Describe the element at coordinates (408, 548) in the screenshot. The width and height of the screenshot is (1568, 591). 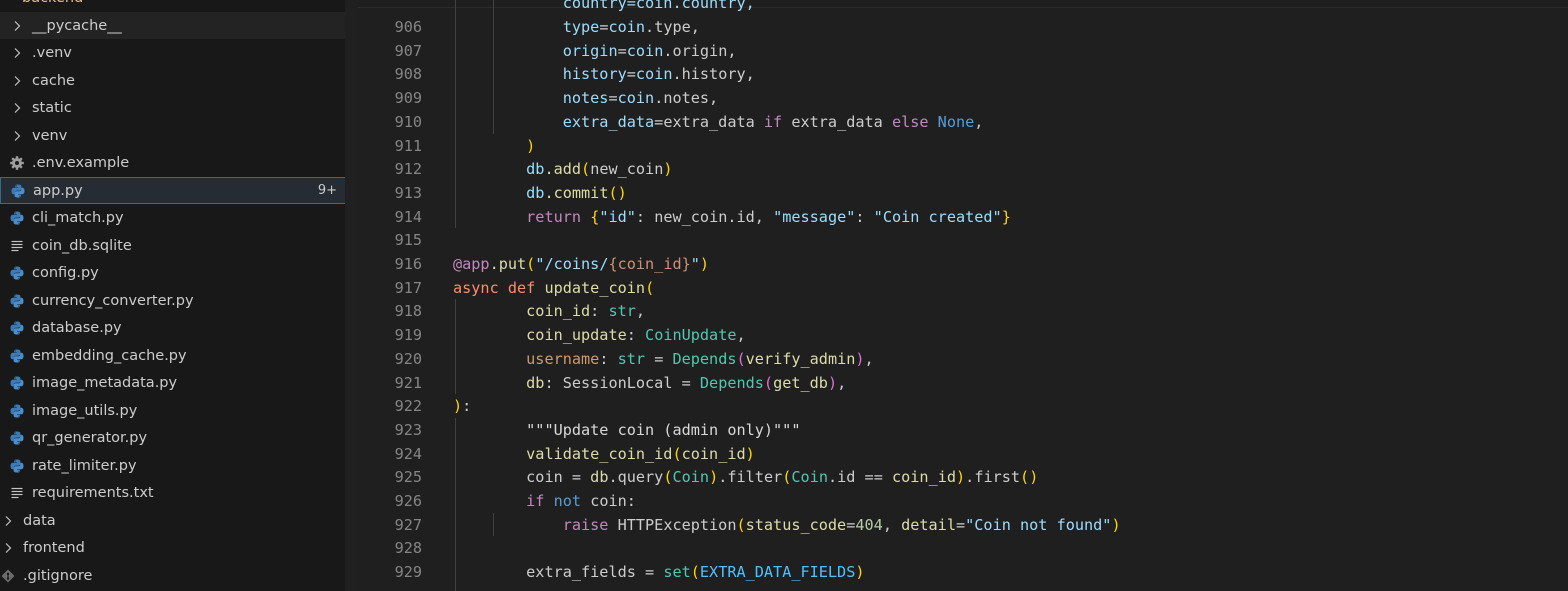
I see `line-number: 928` at that location.